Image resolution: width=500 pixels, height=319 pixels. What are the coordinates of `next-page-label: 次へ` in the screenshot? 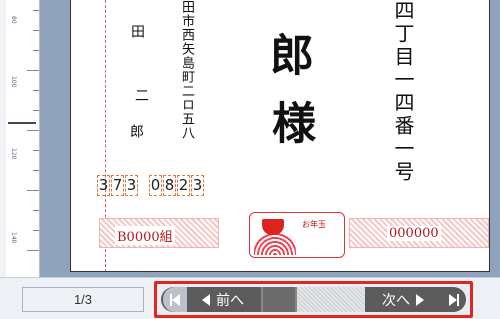 It's located at (396, 299).